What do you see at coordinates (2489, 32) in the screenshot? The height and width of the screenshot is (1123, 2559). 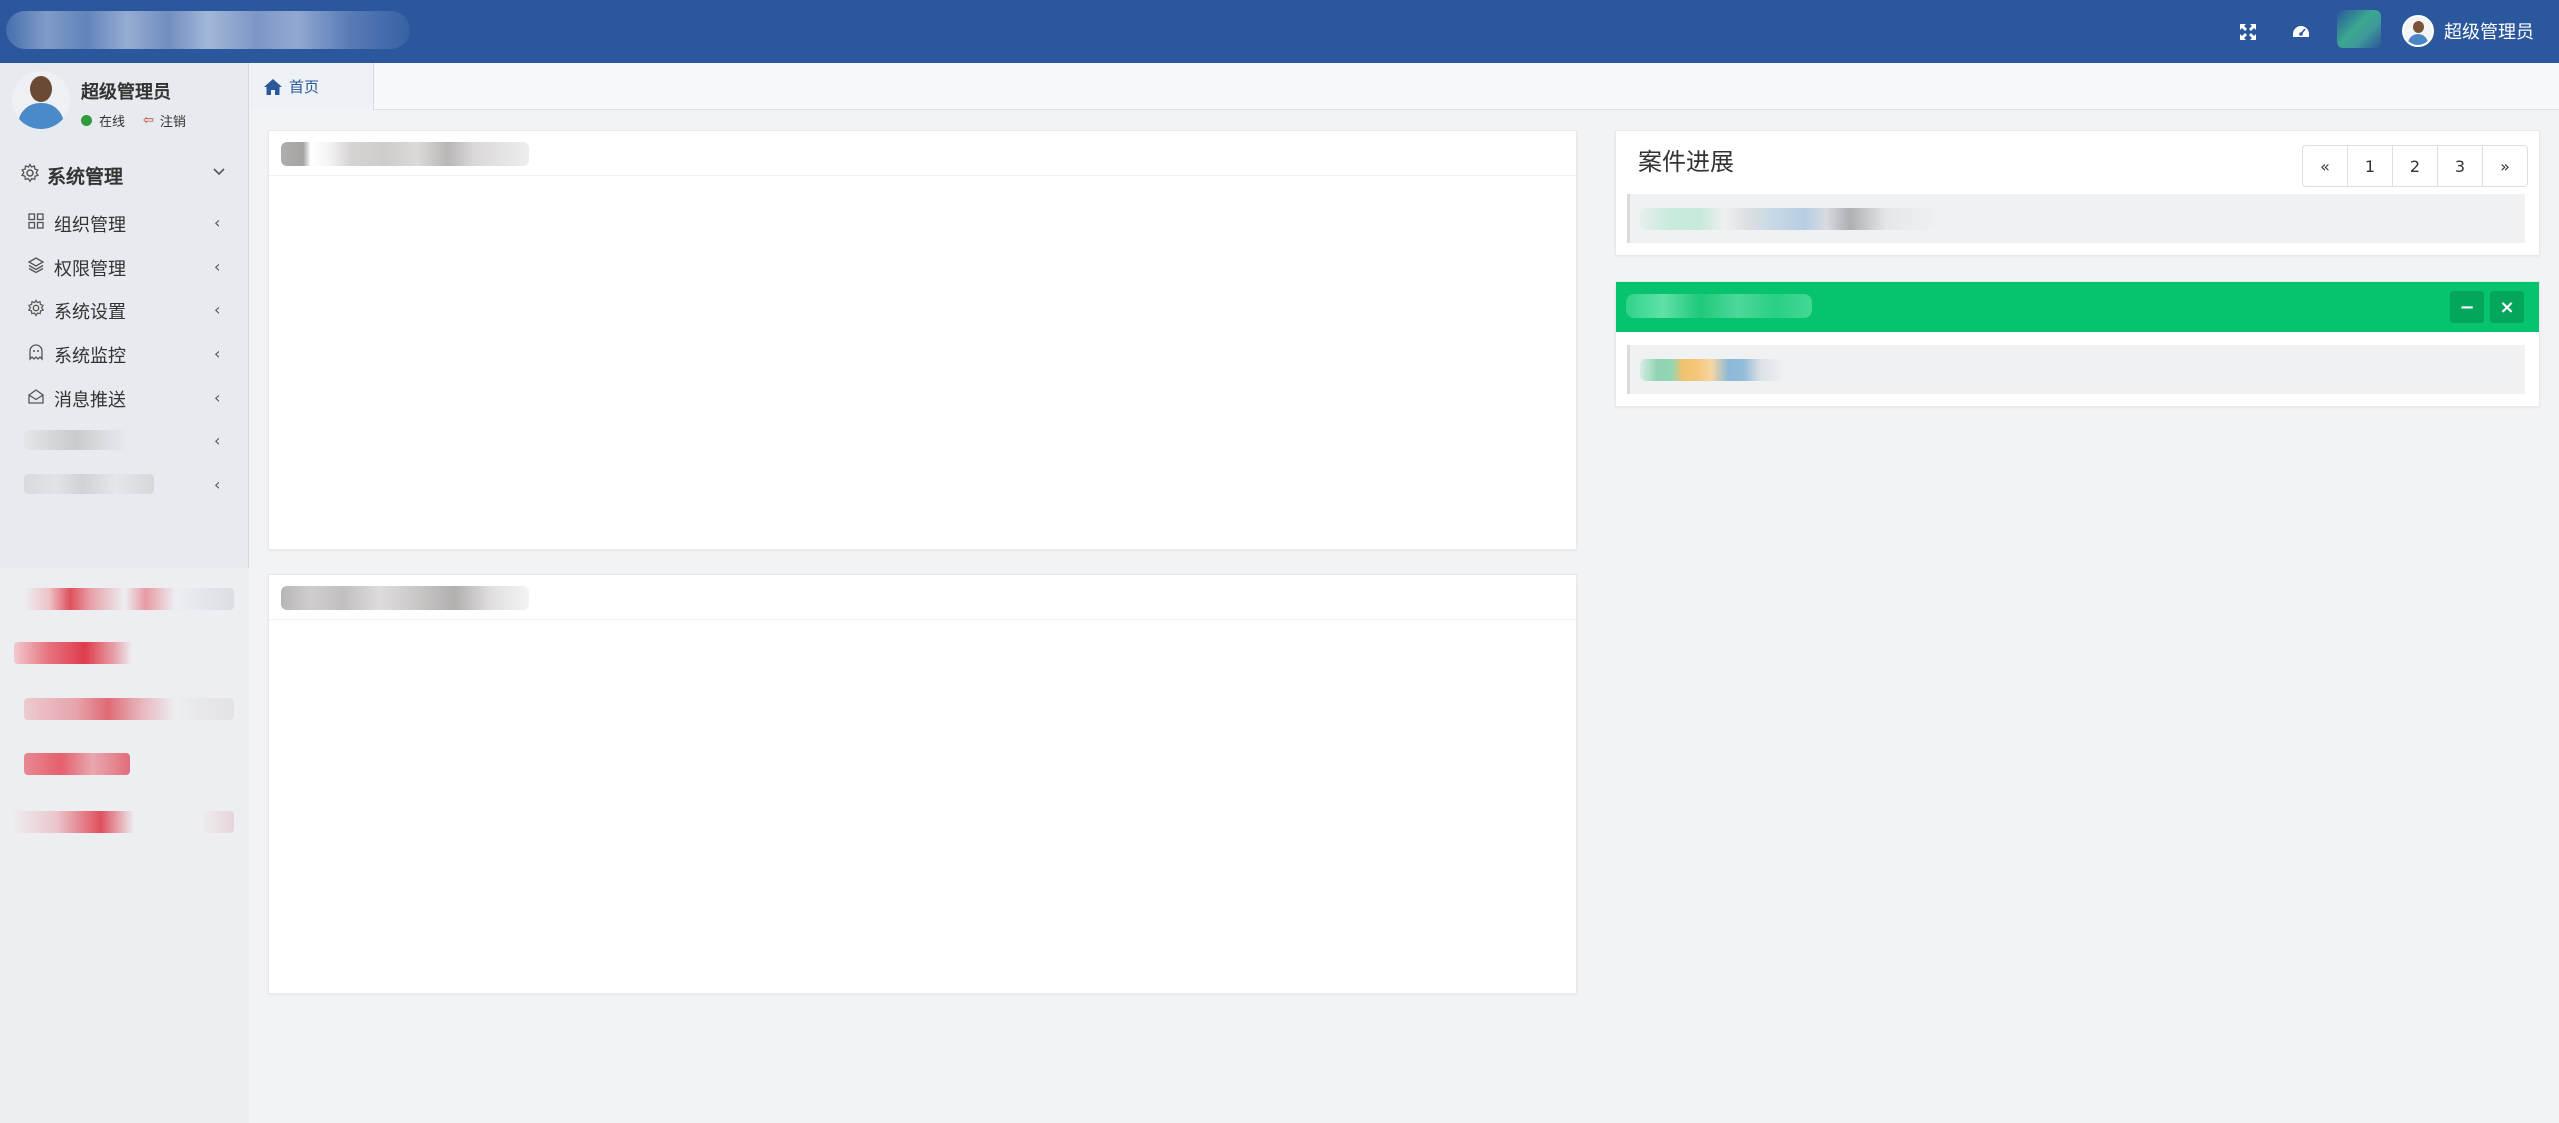 I see `user-name: 超级管理员` at bounding box center [2489, 32].